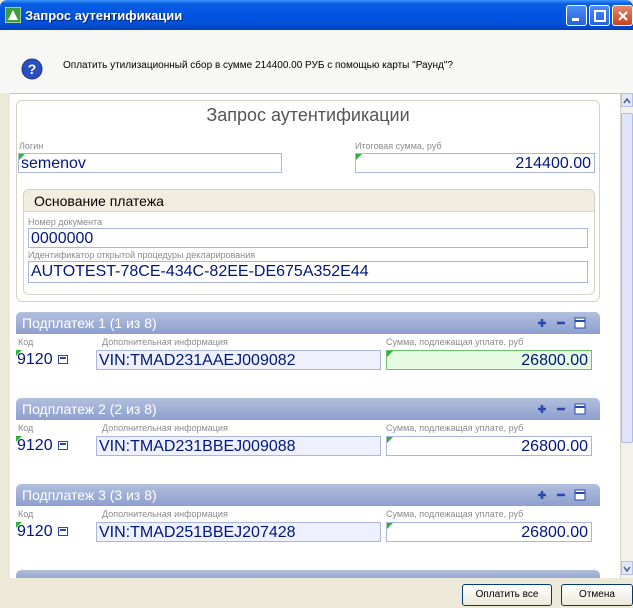  I want to click on info-value: VIN:TMAD251BBEJ207428, so click(197, 532).